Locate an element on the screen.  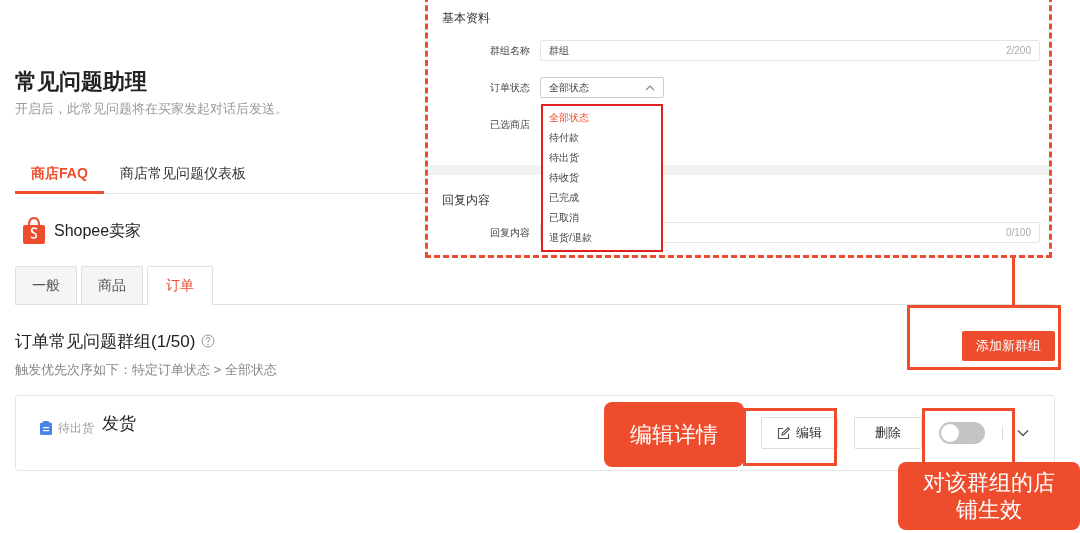
character-counter: 0/100 is located at coordinates (1018, 232).